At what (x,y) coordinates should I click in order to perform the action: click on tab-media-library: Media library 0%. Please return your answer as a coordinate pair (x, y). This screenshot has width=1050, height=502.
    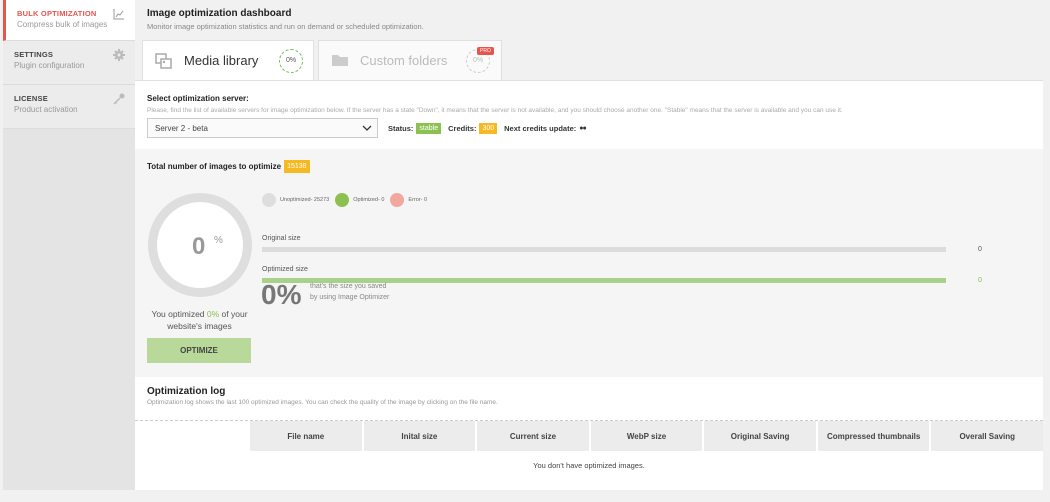
    Looking at the image, I should click on (228, 60).